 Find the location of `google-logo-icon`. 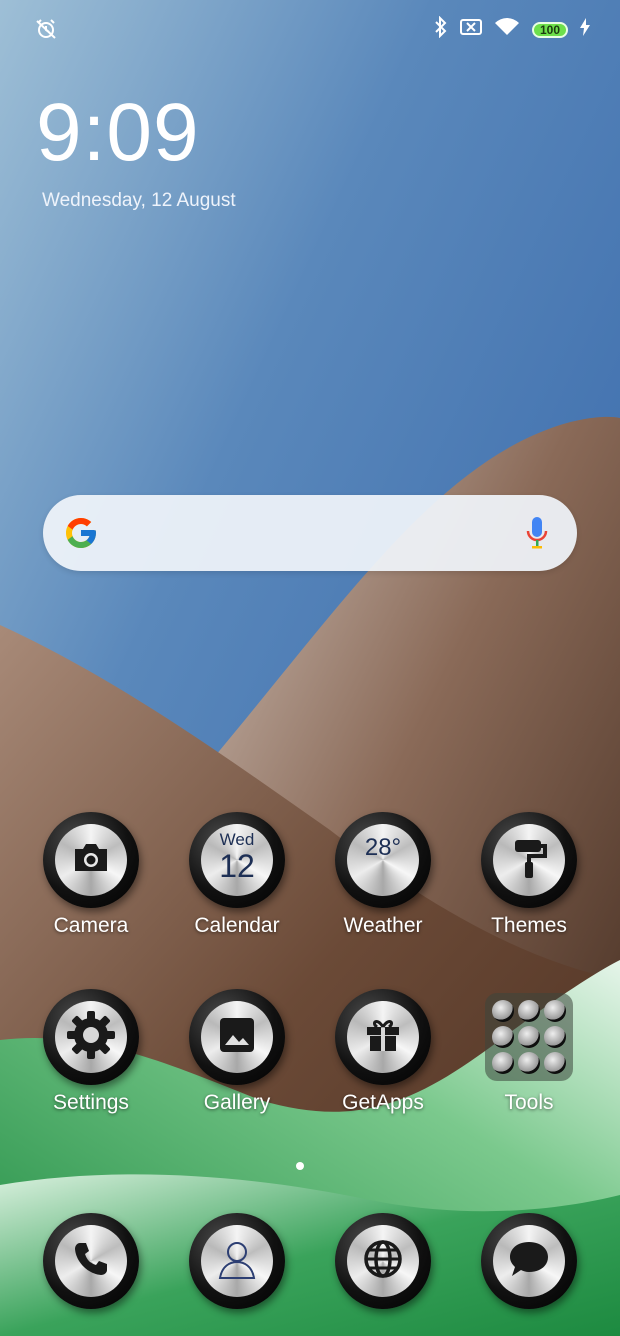

google-logo-icon is located at coordinates (81, 535).